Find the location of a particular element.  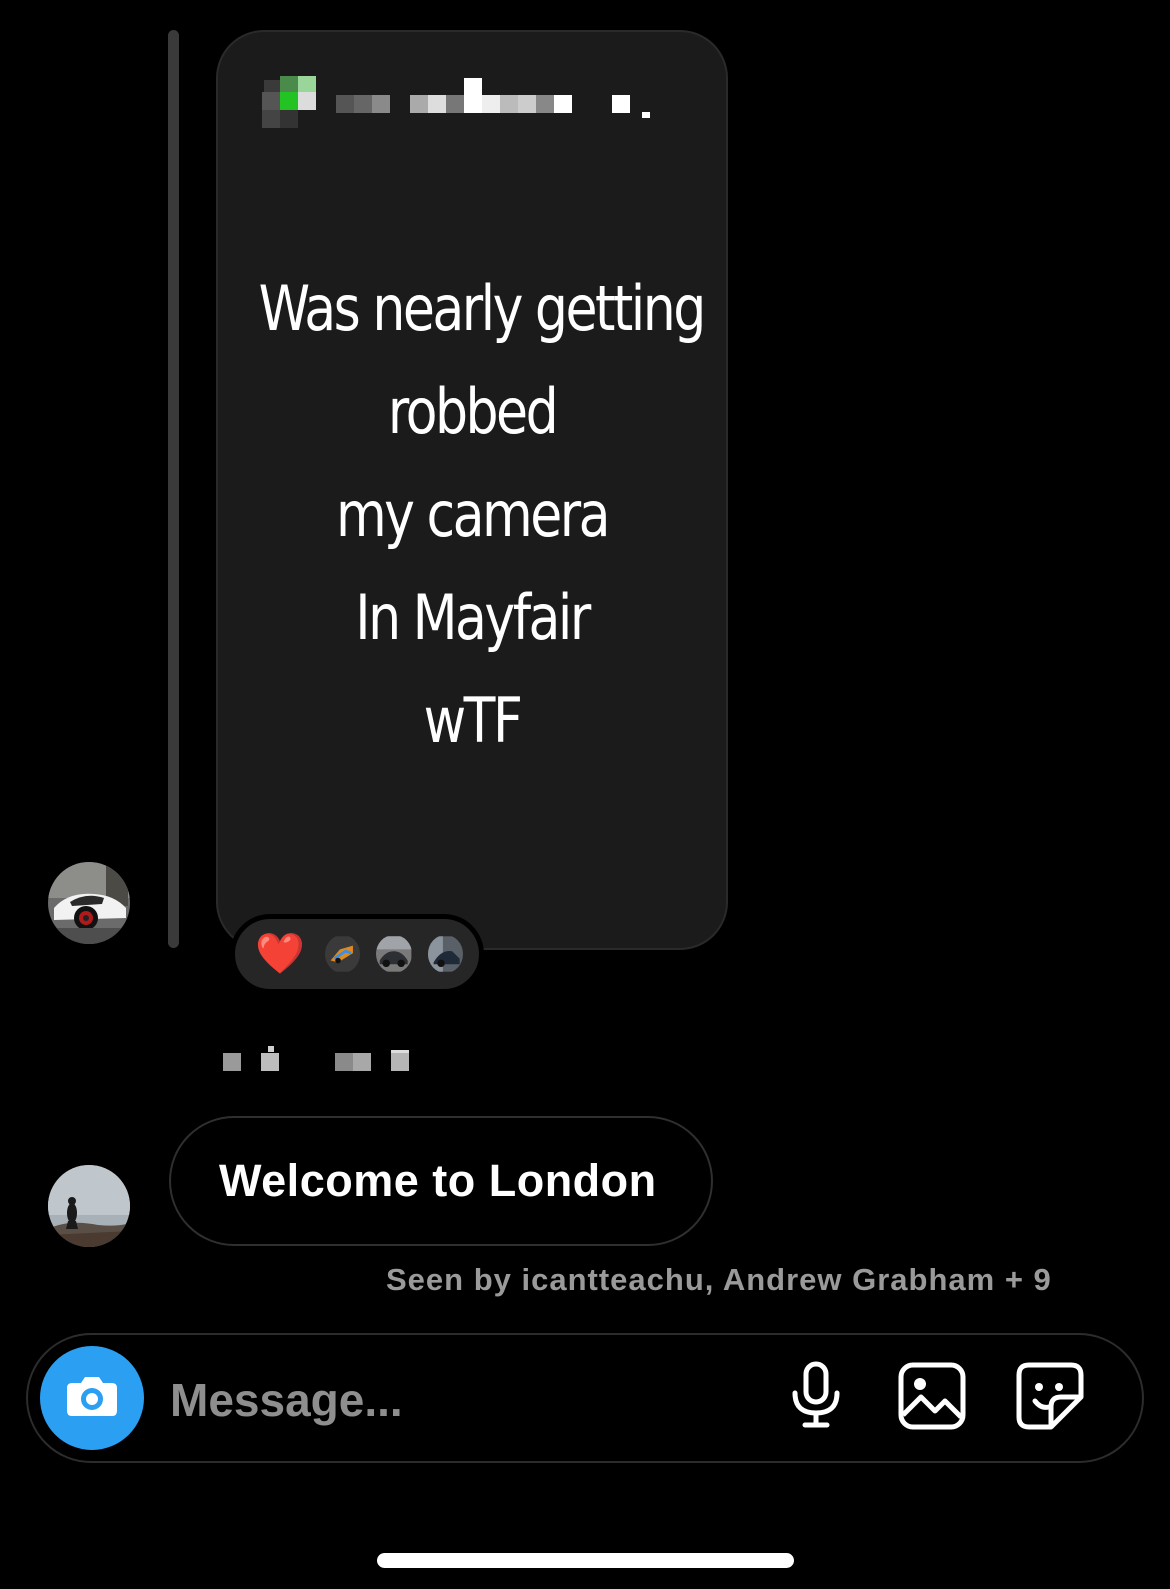

sticker-icon is located at coordinates (1050, 1398).